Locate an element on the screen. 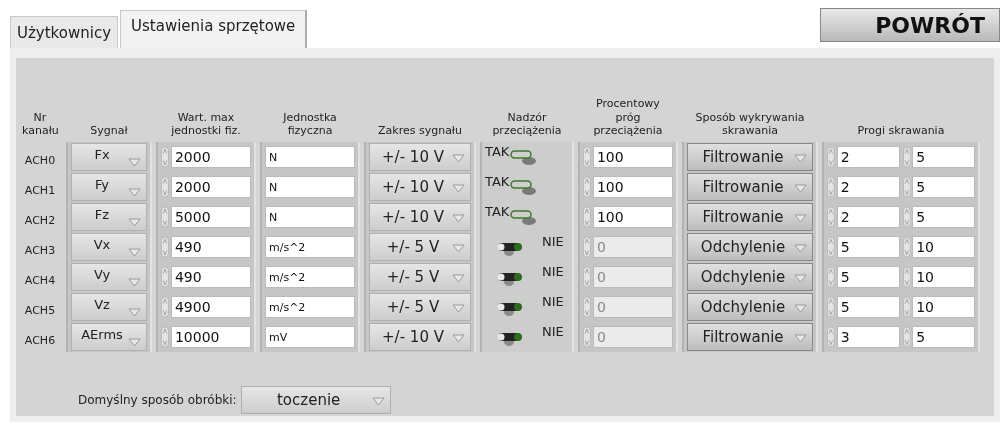 Image resolution: width=1006 pixels, height=434 pixels. tab: Użytkownicy is located at coordinates (64, 32).